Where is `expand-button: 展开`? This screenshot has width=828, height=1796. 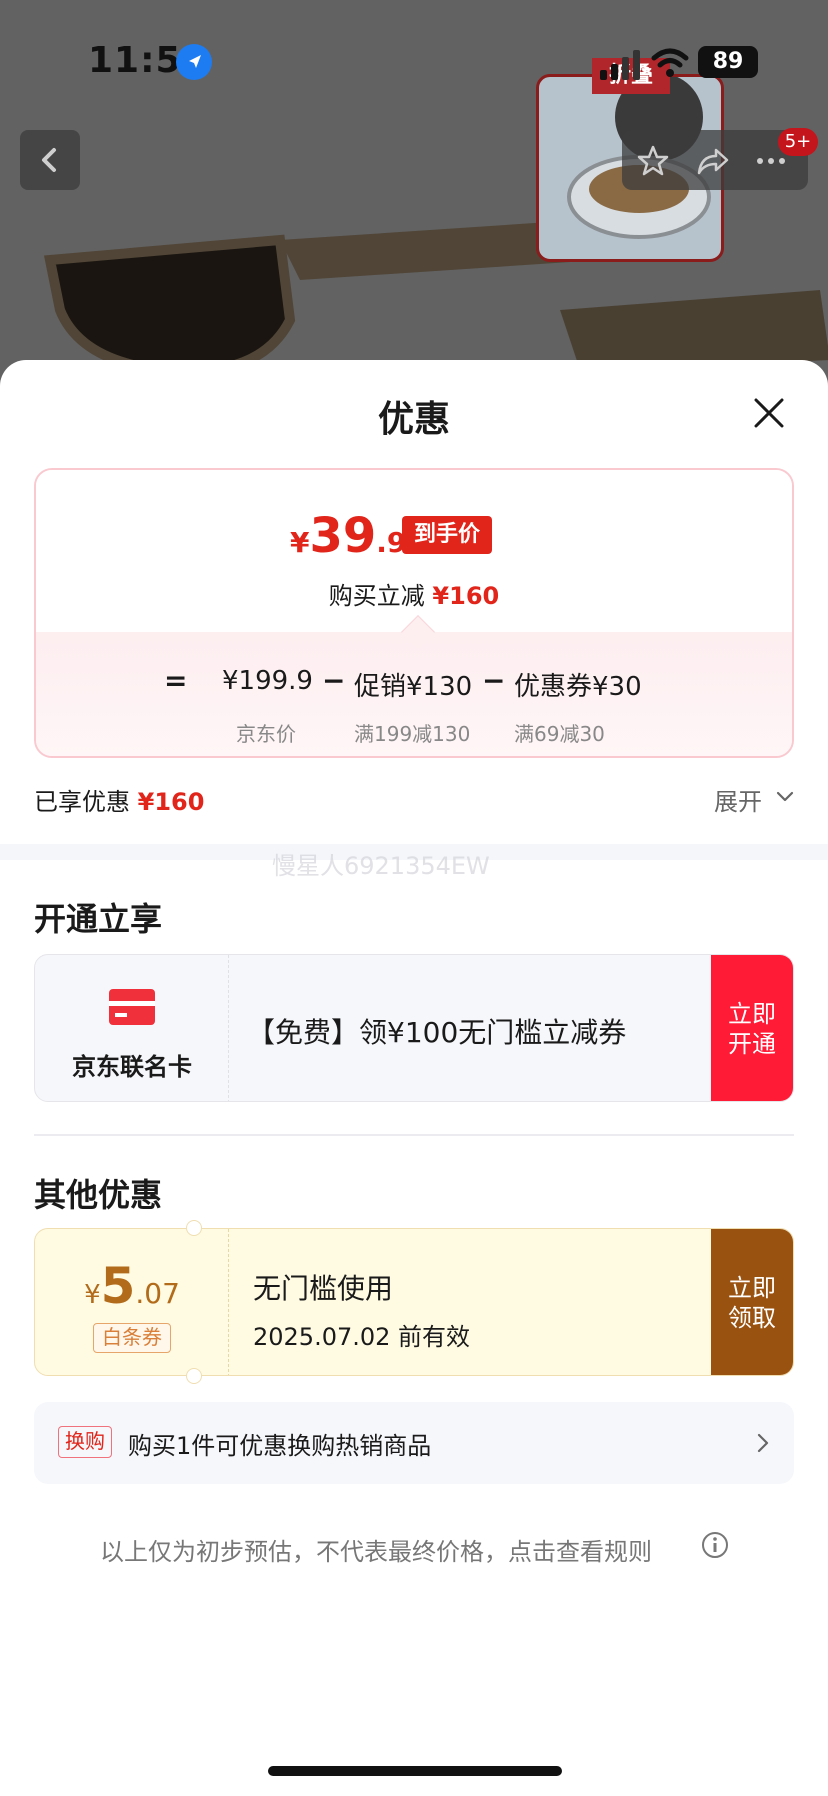
expand-button: 展开 is located at coordinates (738, 799).